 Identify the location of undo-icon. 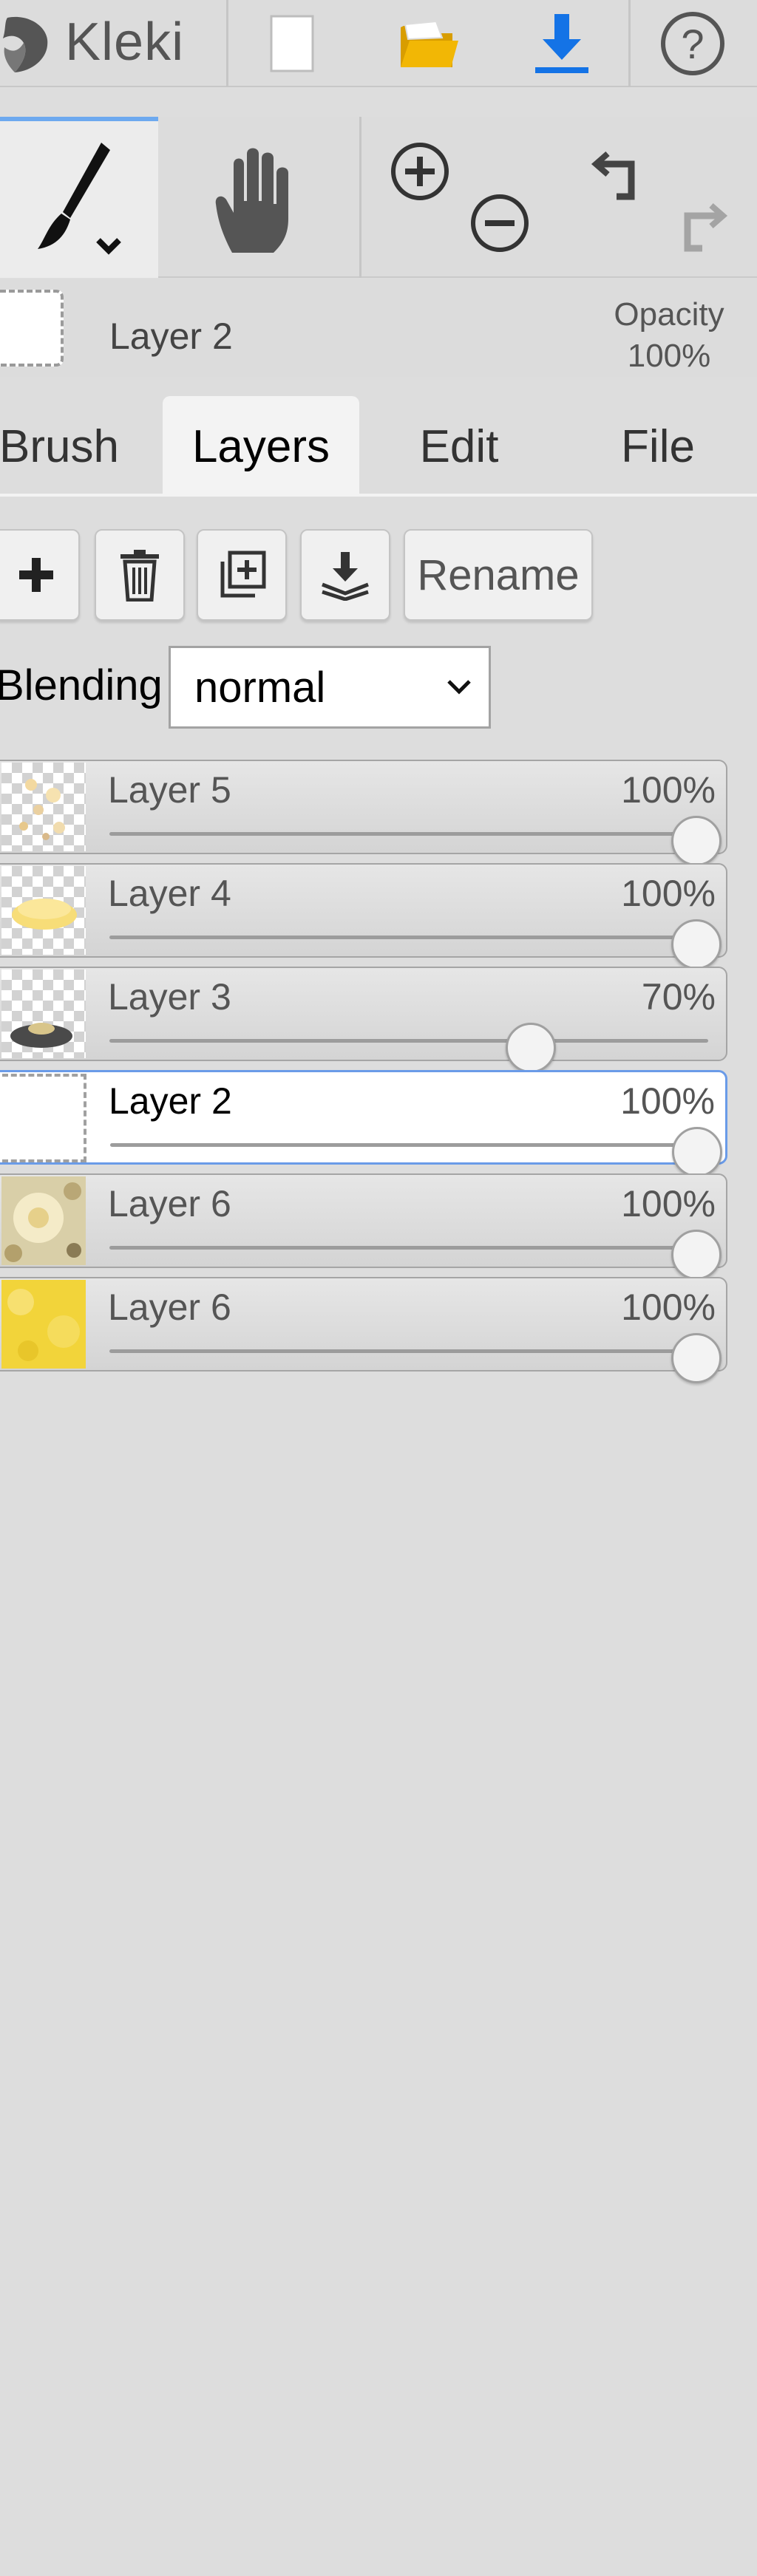
(613, 175).